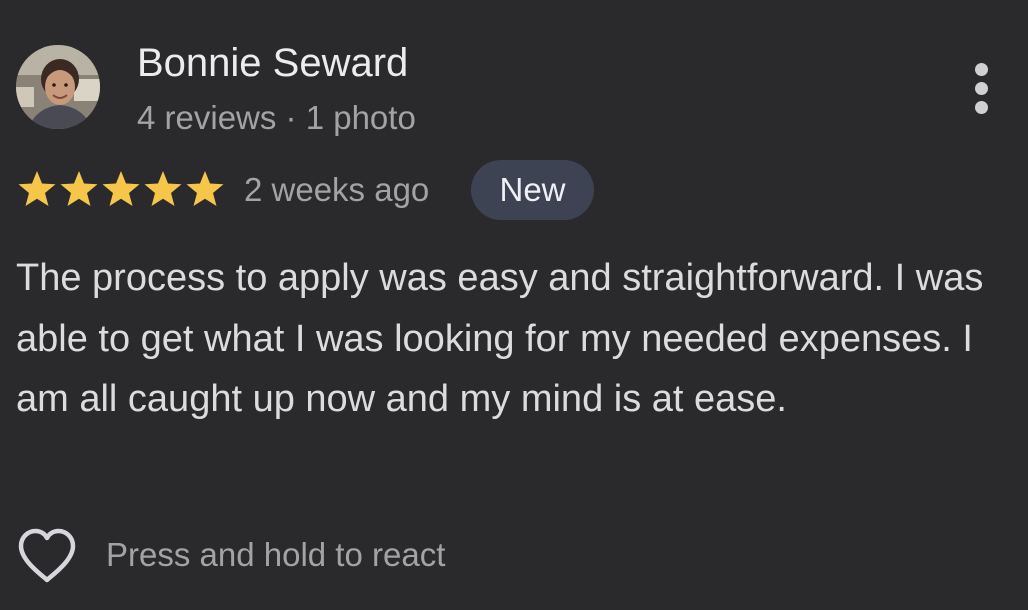 This screenshot has width=1028, height=610. What do you see at coordinates (532, 190) in the screenshot?
I see `new-badge: New` at bounding box center [532, 190].